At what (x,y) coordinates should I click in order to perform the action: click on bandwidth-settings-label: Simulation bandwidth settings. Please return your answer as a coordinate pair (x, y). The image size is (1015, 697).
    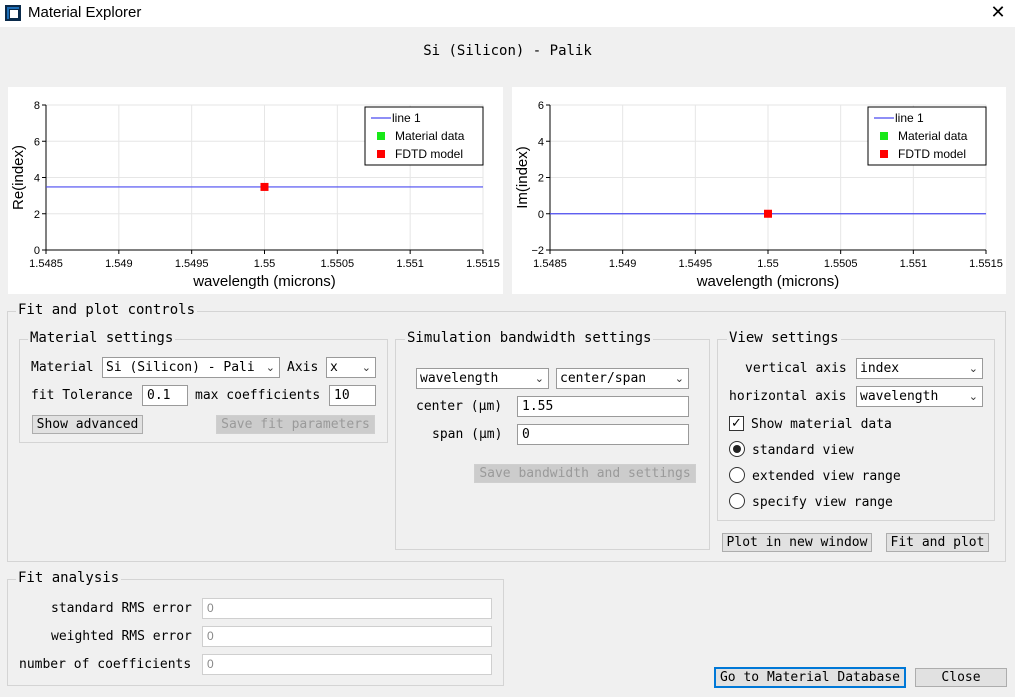
    Looking at the image, I should click on (529, 338).